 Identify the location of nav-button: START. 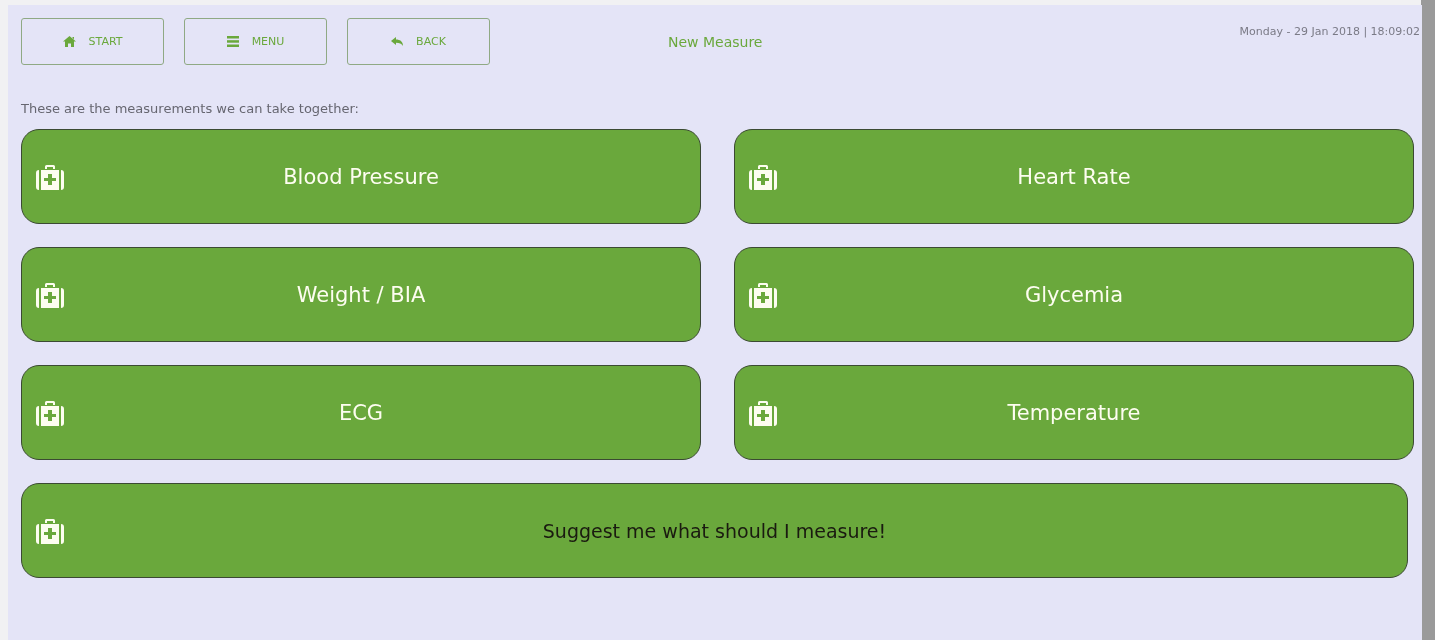
(92, 41).